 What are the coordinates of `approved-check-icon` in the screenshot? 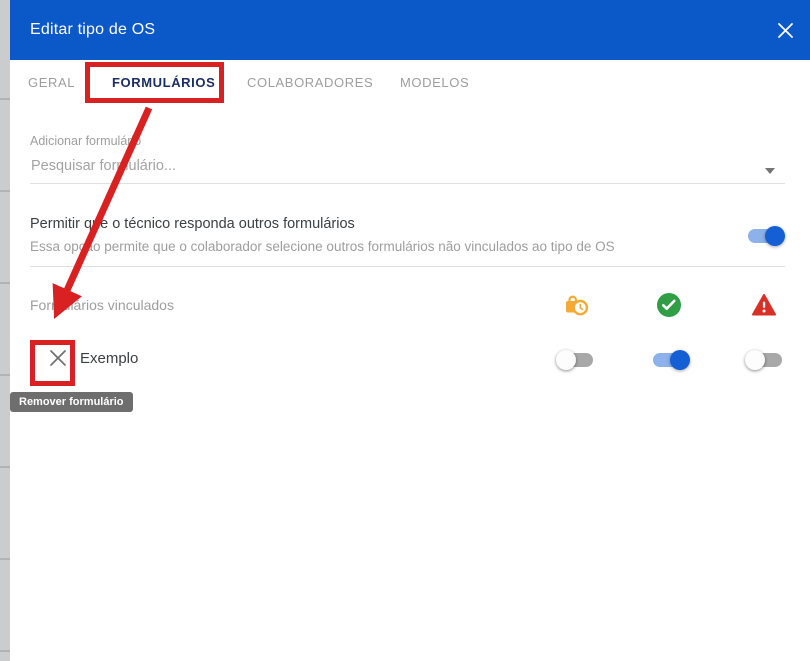 It's located at (669, 305).